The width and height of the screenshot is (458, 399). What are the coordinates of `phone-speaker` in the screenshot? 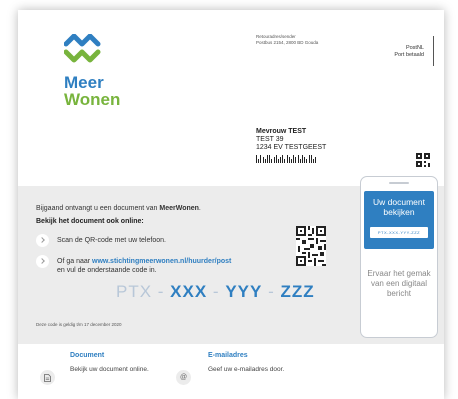 It's located at (399, 183).